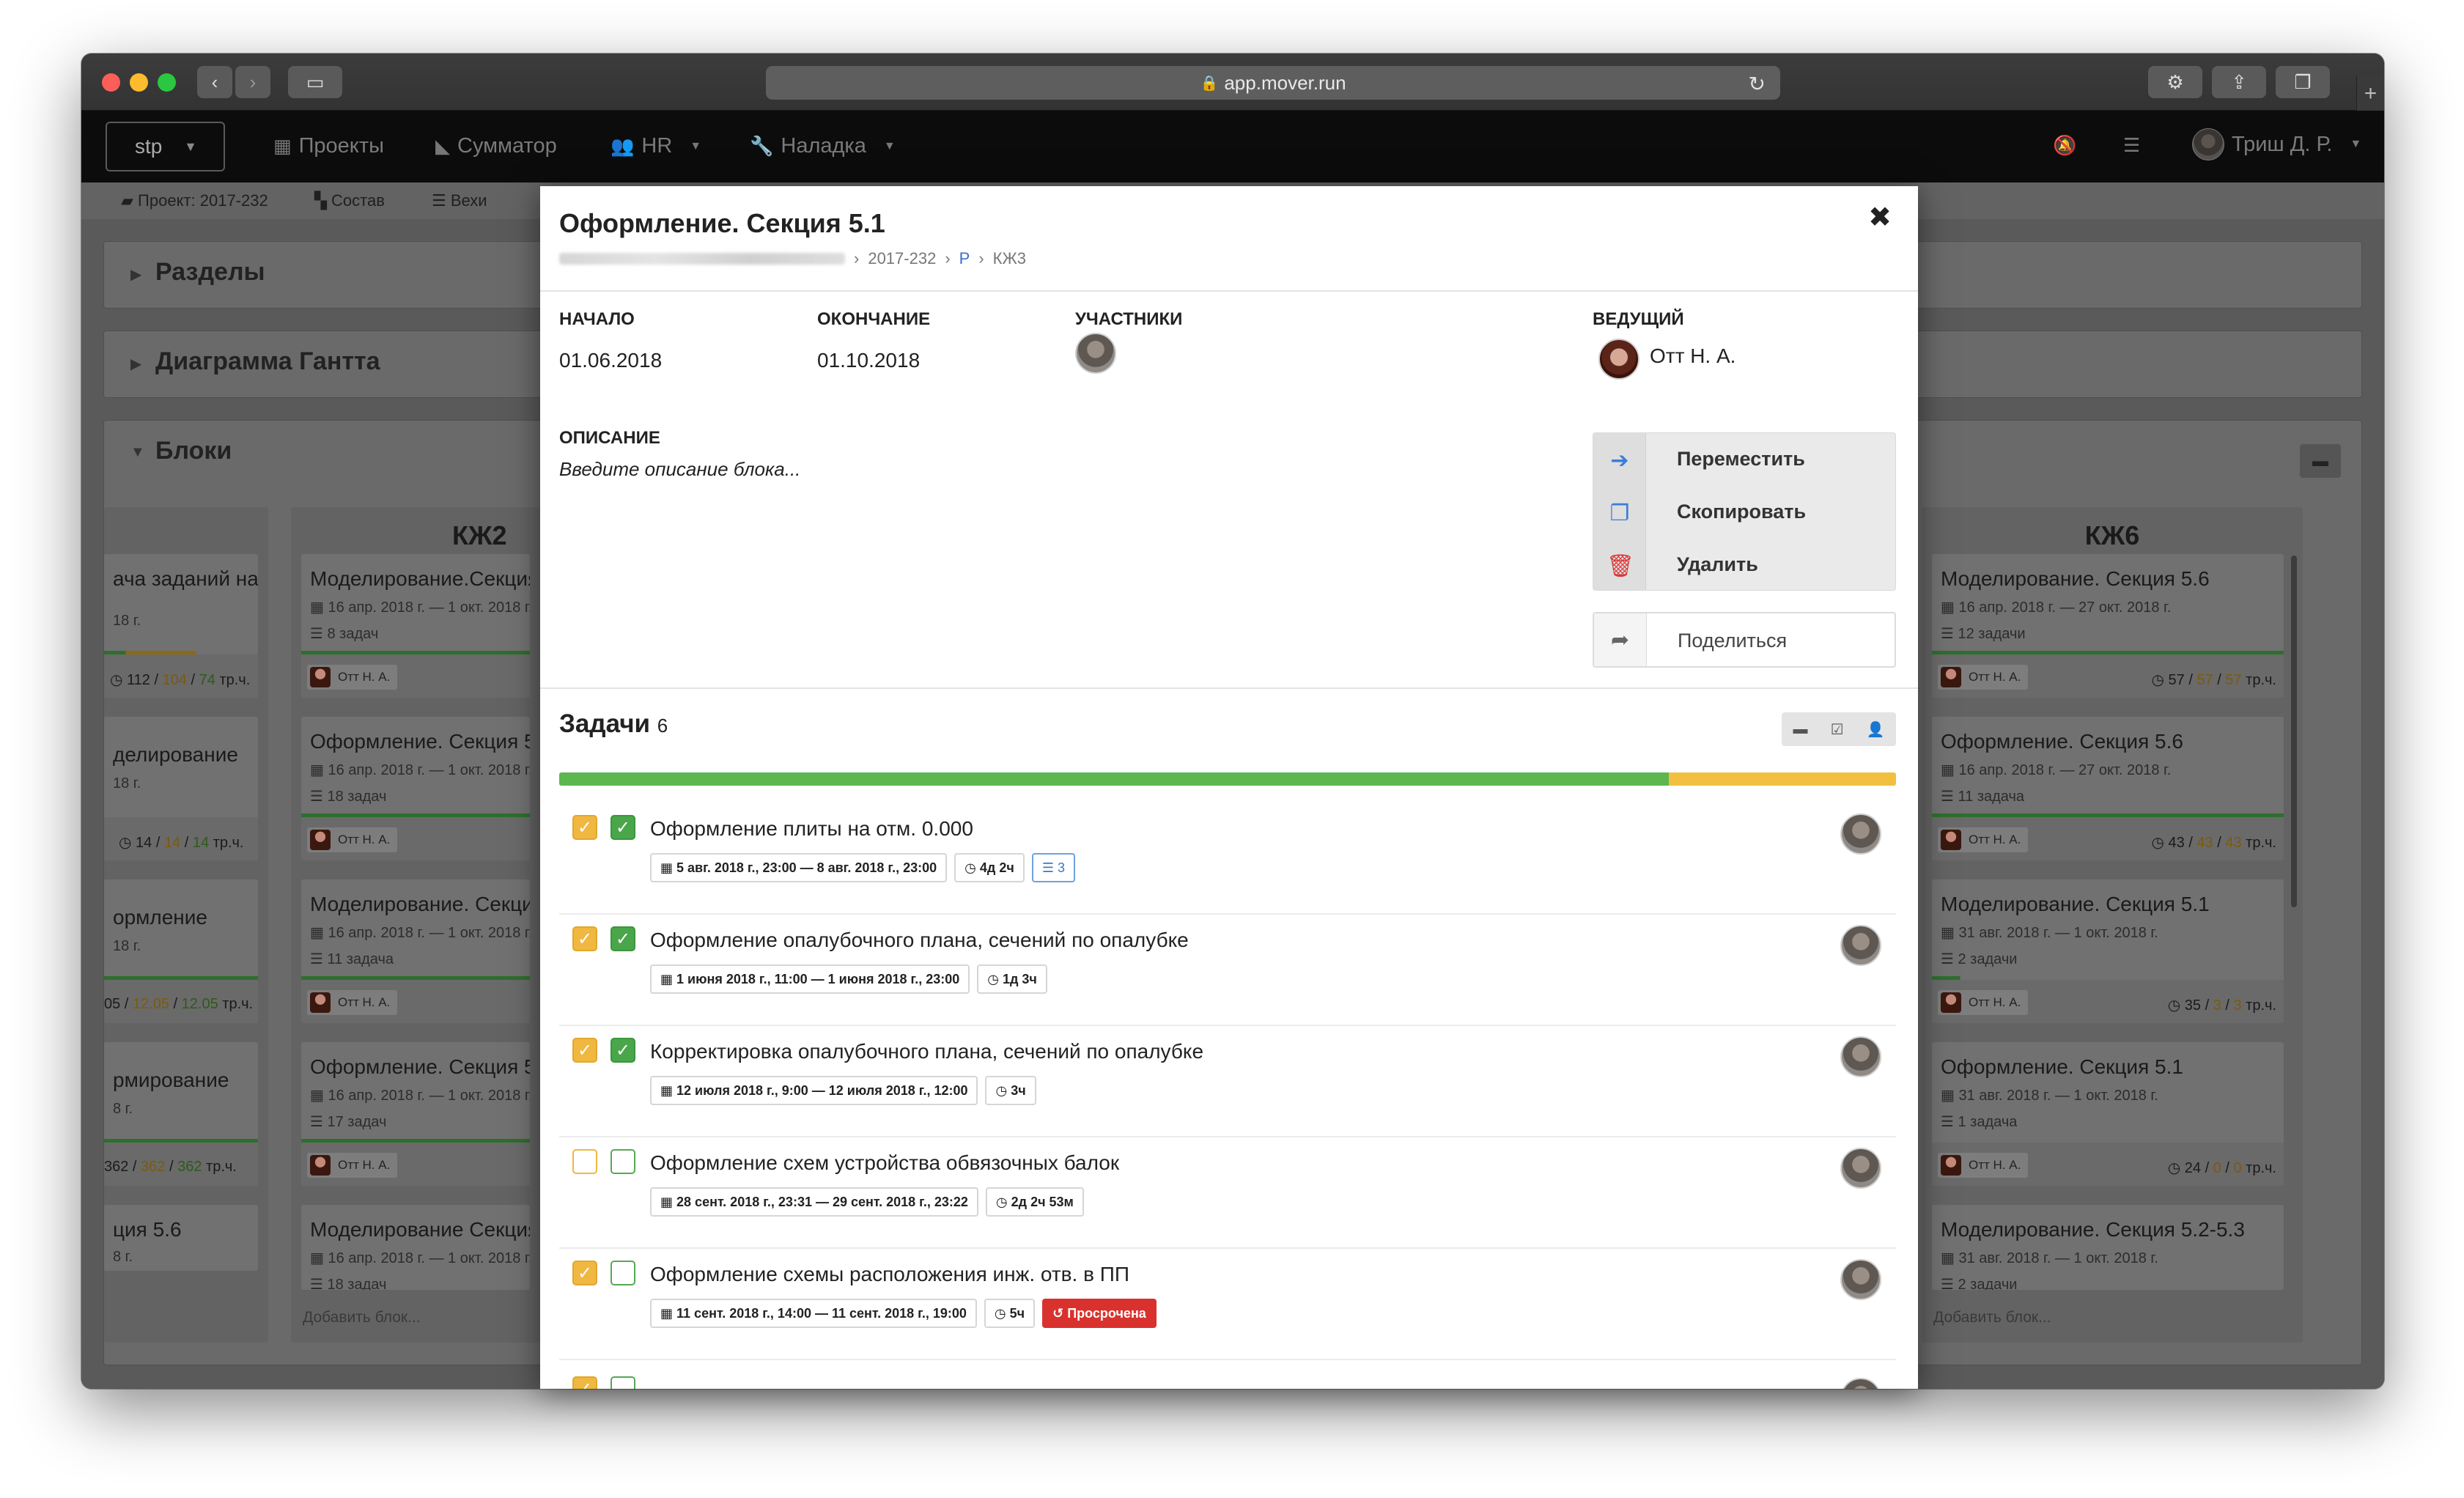  Describe the element at coordinates (1837, 729) in the screenshot. I see `check-square-icon: ☑` at that location.